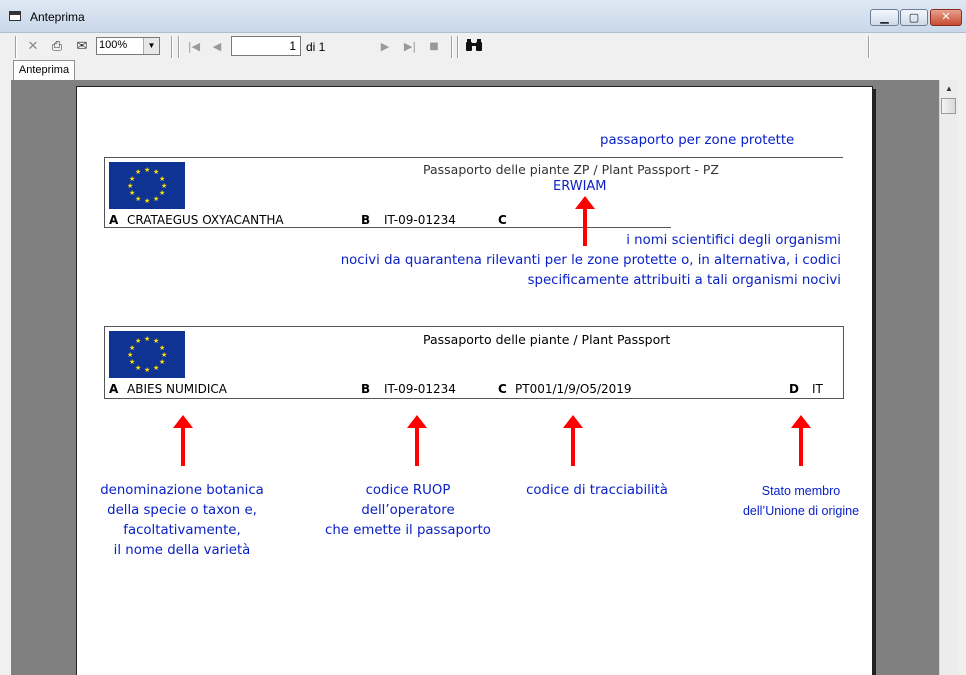  Describe the element at coordinates (113, 45) in the screenshot. I see `zoom-value: 100%` at that location.